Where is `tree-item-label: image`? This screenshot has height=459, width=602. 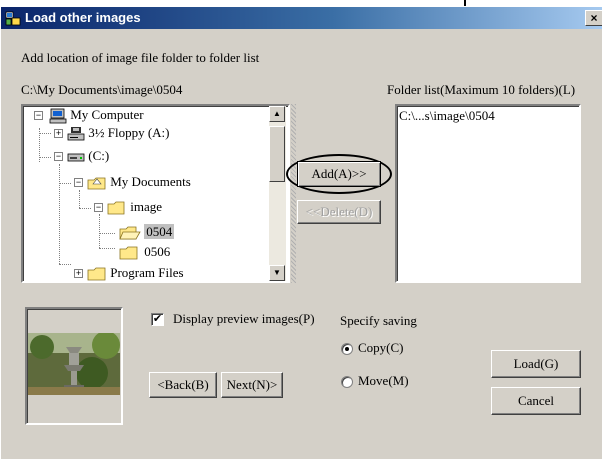
tree-item-label: image is located at coordinates (146, 206).